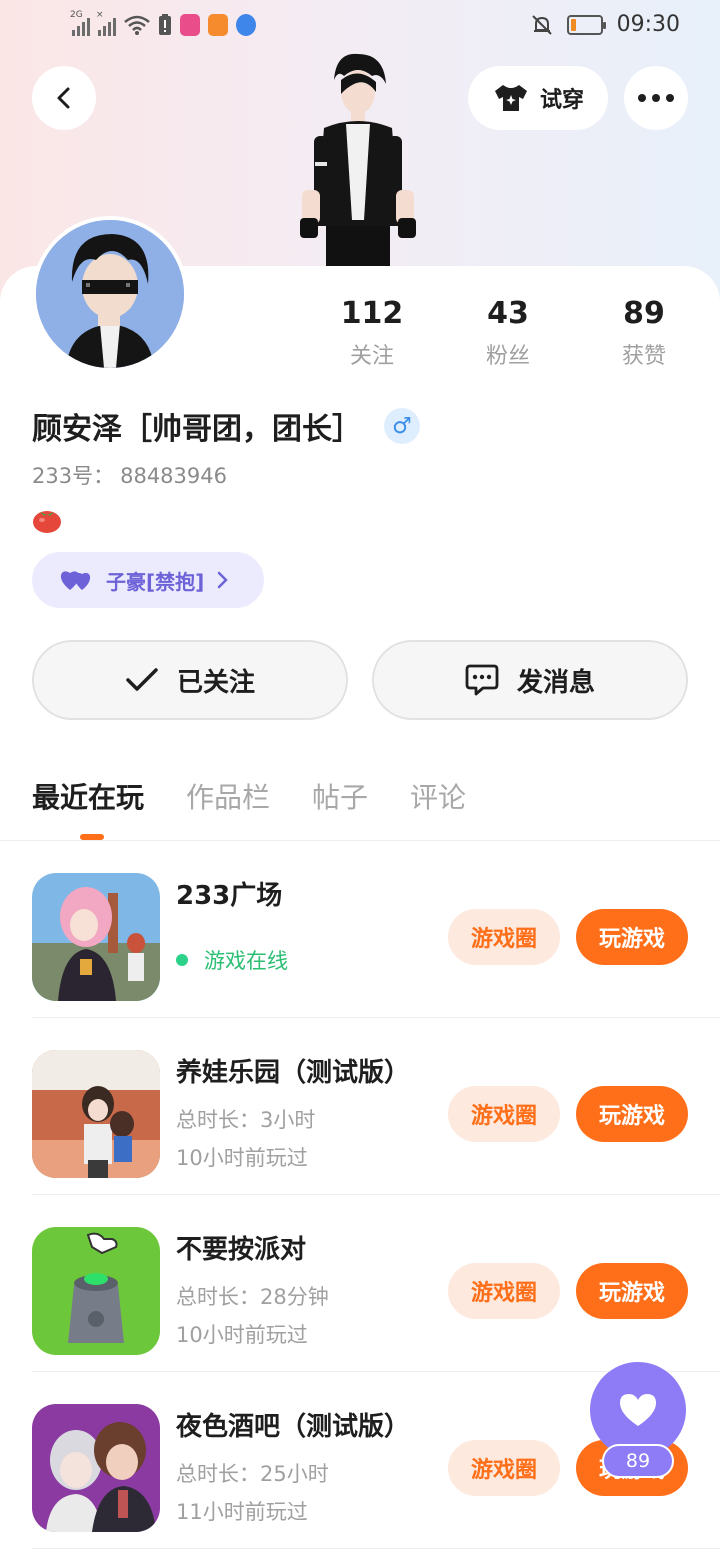  I want to click on try-on-button: 试穿, so click(538, 98).